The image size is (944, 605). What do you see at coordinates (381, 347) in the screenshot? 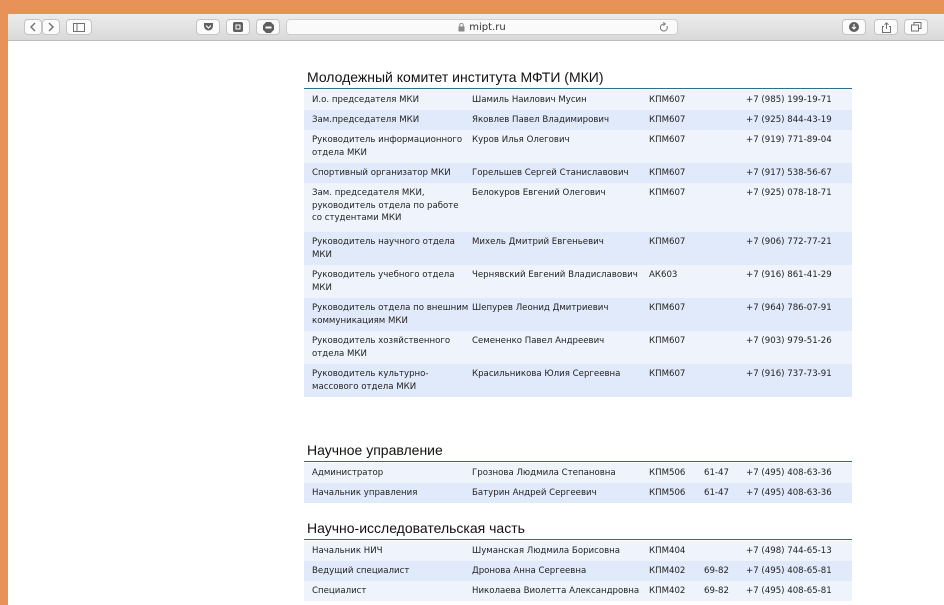
I see `position-cell: Руководитель хозяйственного отдела МКИ` at bounding box center [381, 347].